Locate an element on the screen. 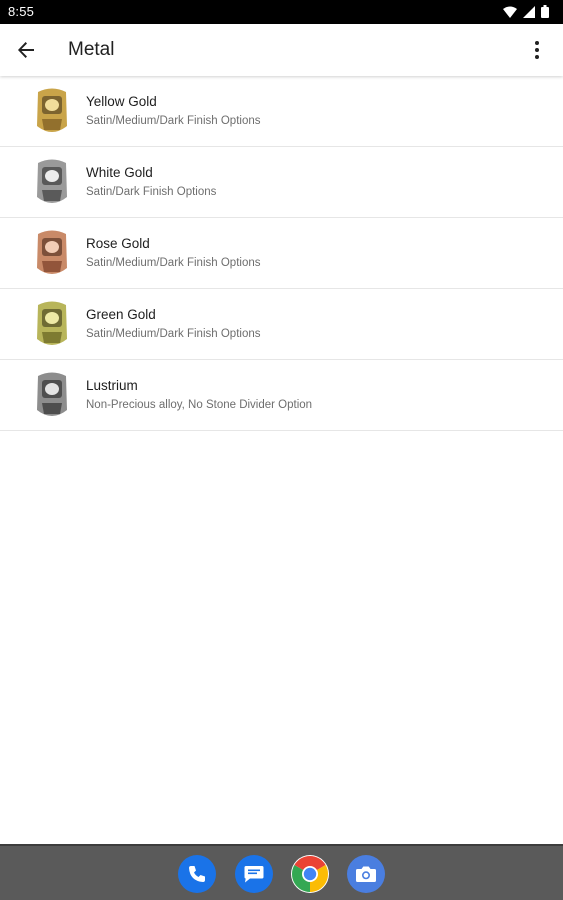 This screenshot has width=563, height=900. metal-name: Lustrium is located at coordinates (112, 385).